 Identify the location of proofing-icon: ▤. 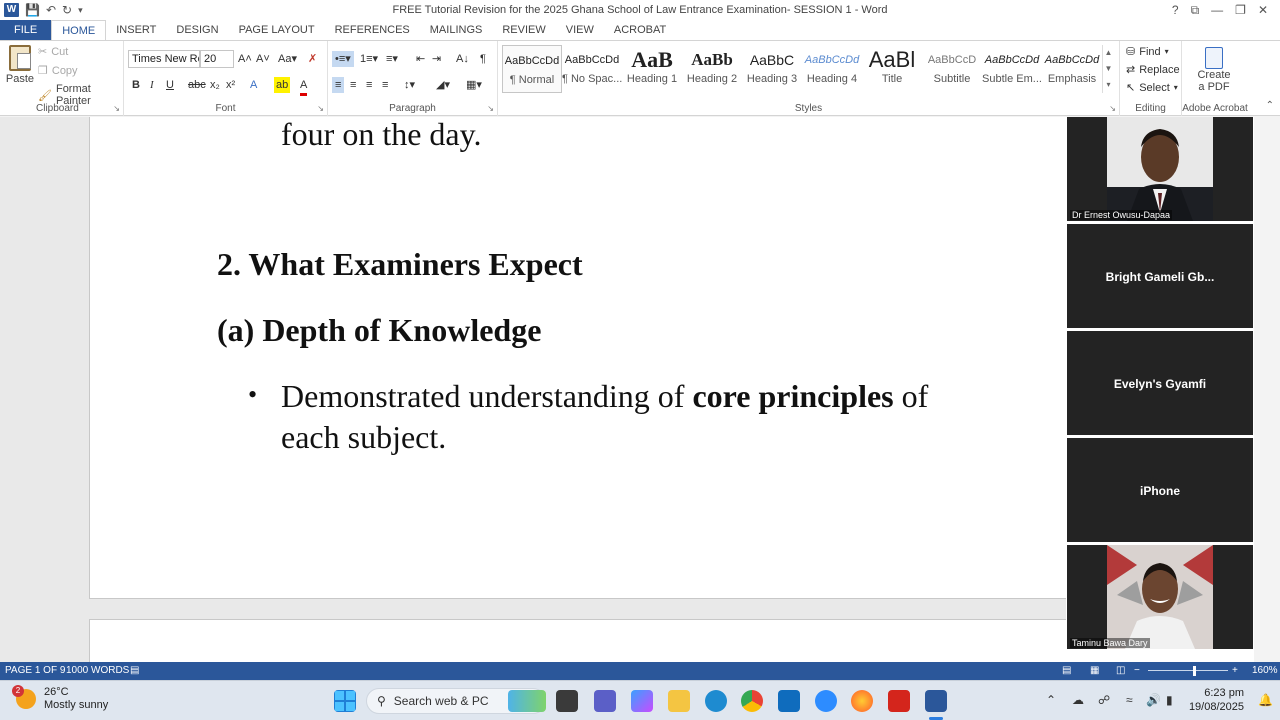
(134, 670).